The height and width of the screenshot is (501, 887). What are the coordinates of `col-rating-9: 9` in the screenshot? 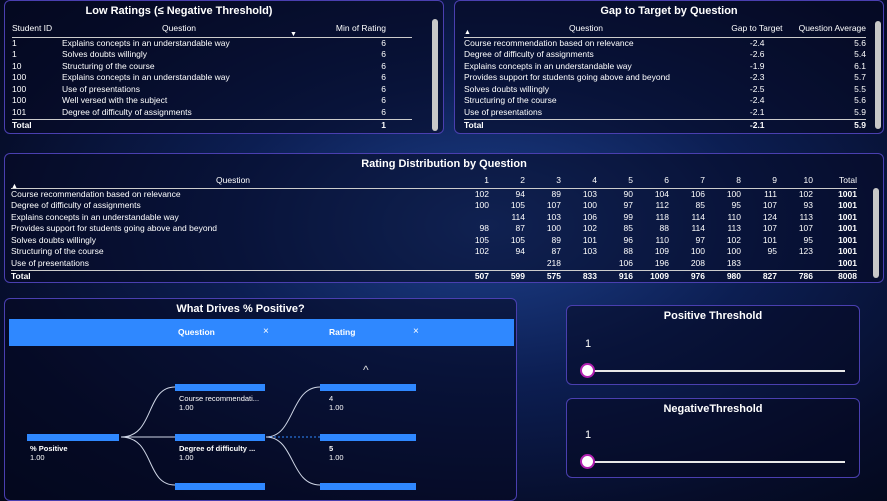 It's located at (767, 180).